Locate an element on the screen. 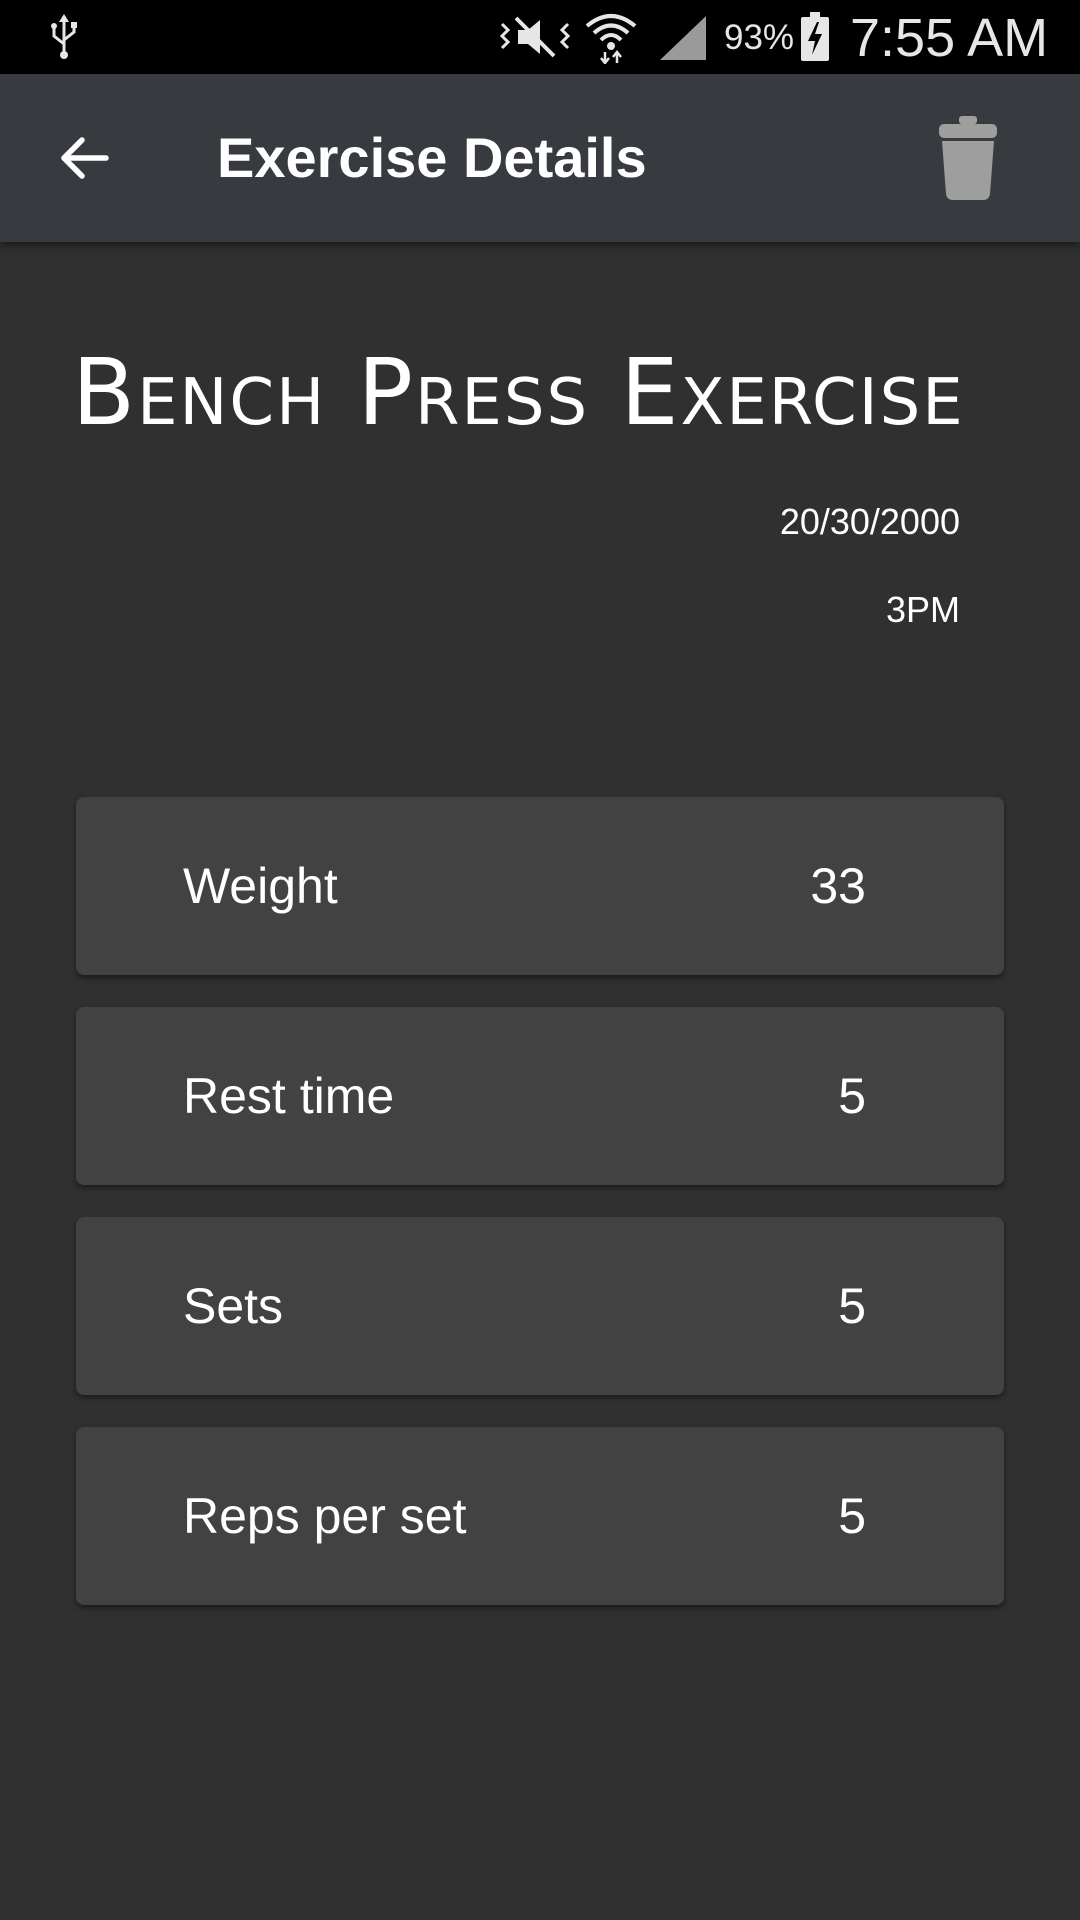  trash-icon is located at coordinates (968, 158).